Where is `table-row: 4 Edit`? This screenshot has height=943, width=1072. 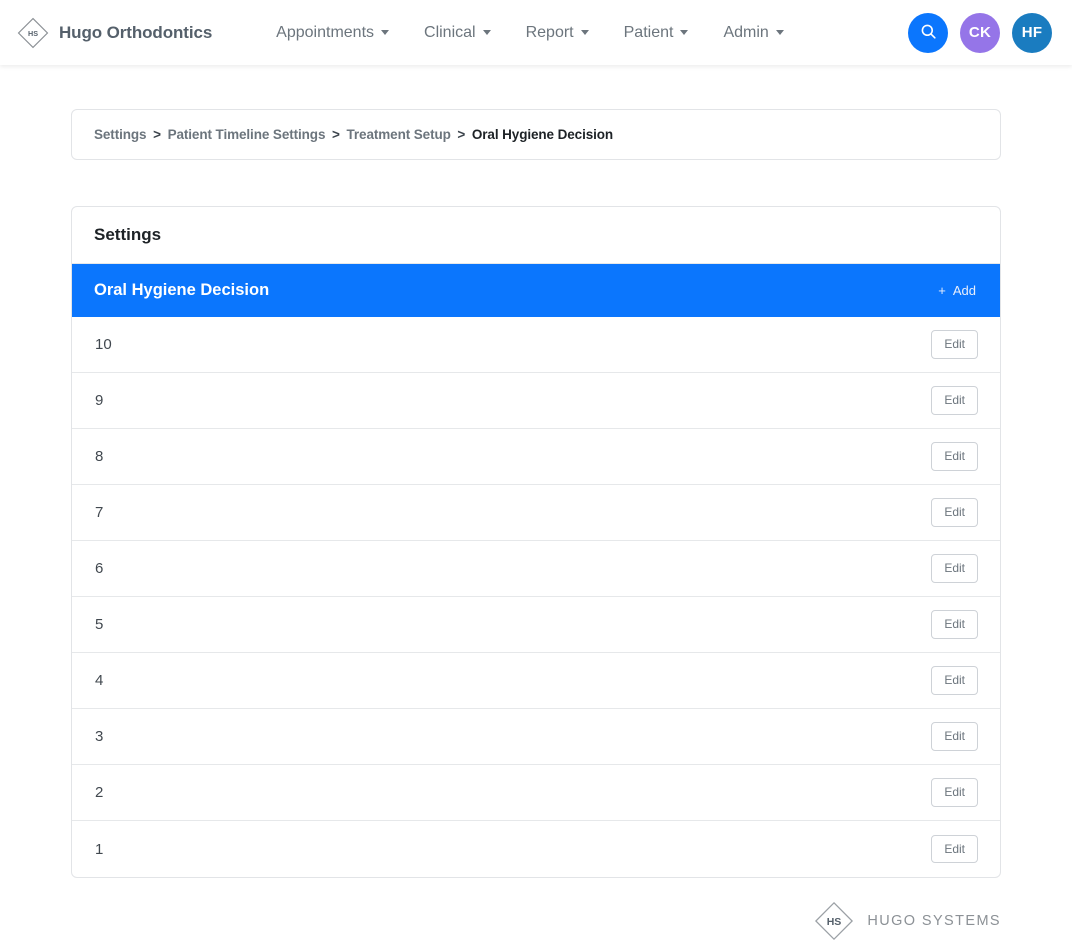 table-row: 4 Edit is located at coordinates (536, 681).